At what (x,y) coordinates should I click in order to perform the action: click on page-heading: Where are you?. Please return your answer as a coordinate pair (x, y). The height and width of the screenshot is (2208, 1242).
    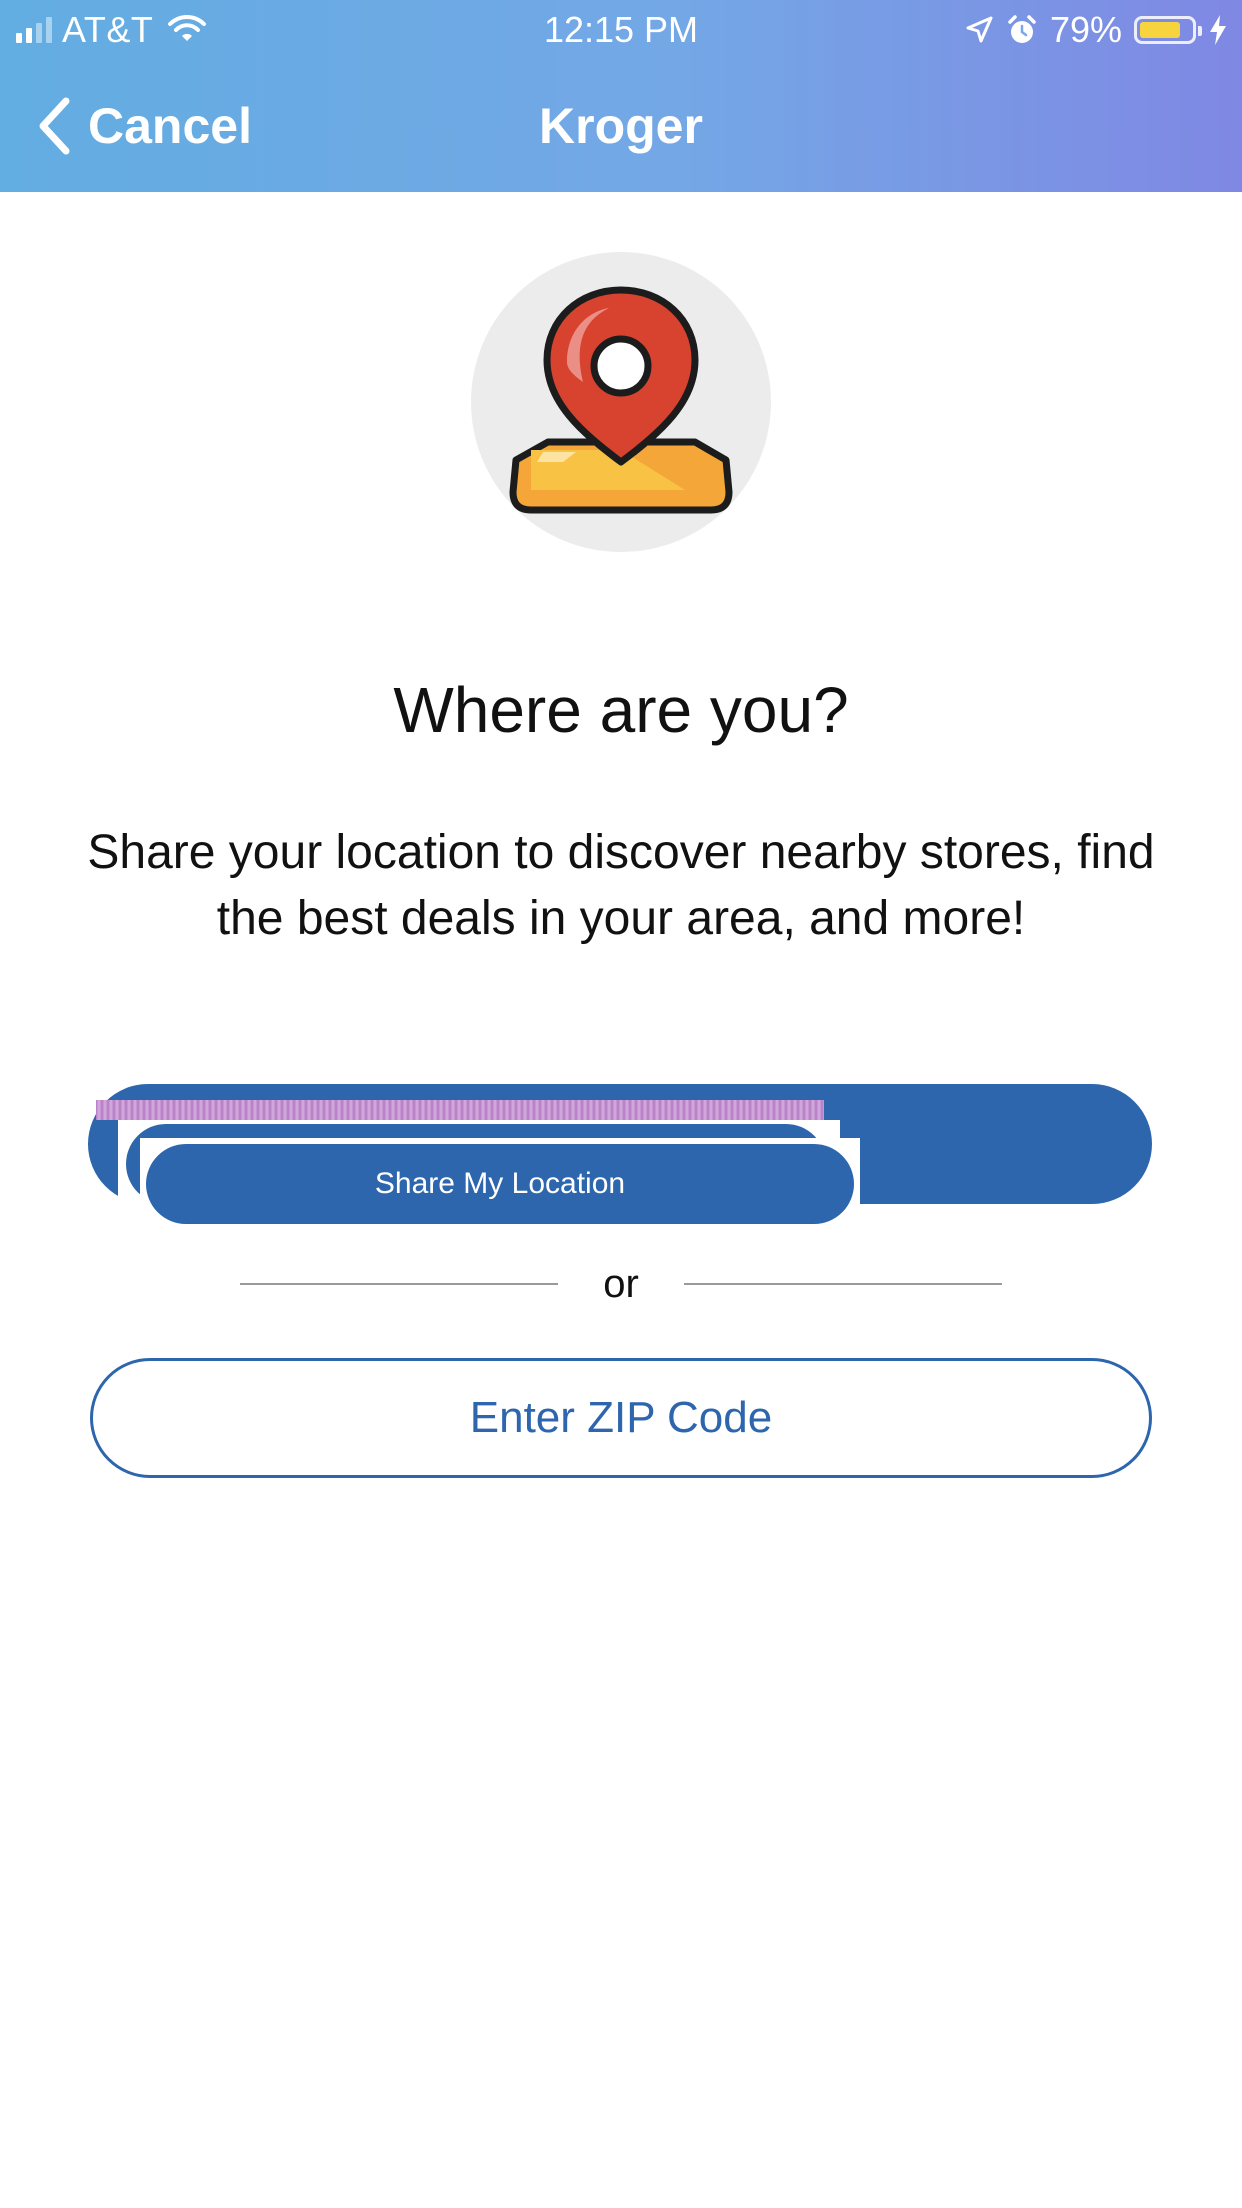
    Looking at the image, I should click on (621, 710).